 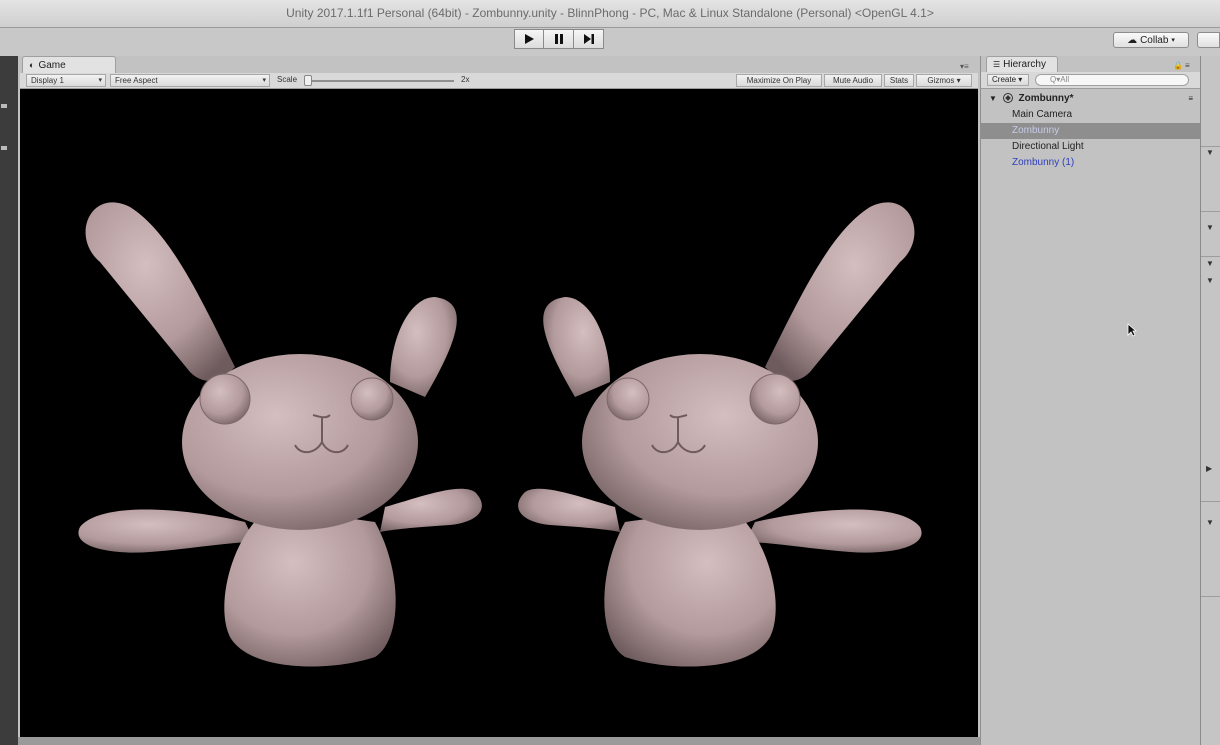 I want to click on main-toolbar: ☁ Collab ▾, so click(x=610, y=42).